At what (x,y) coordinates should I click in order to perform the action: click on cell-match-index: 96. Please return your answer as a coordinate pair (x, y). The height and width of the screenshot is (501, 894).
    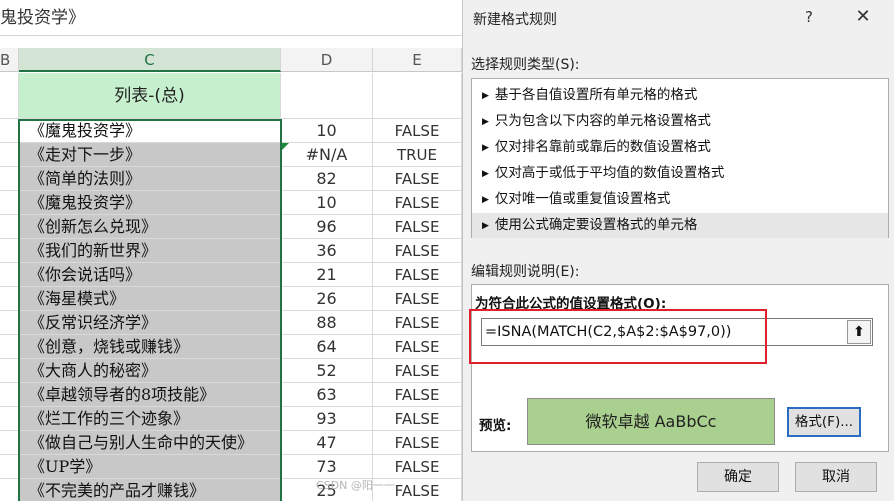
    Looking at the image, I should click on (327, 227).